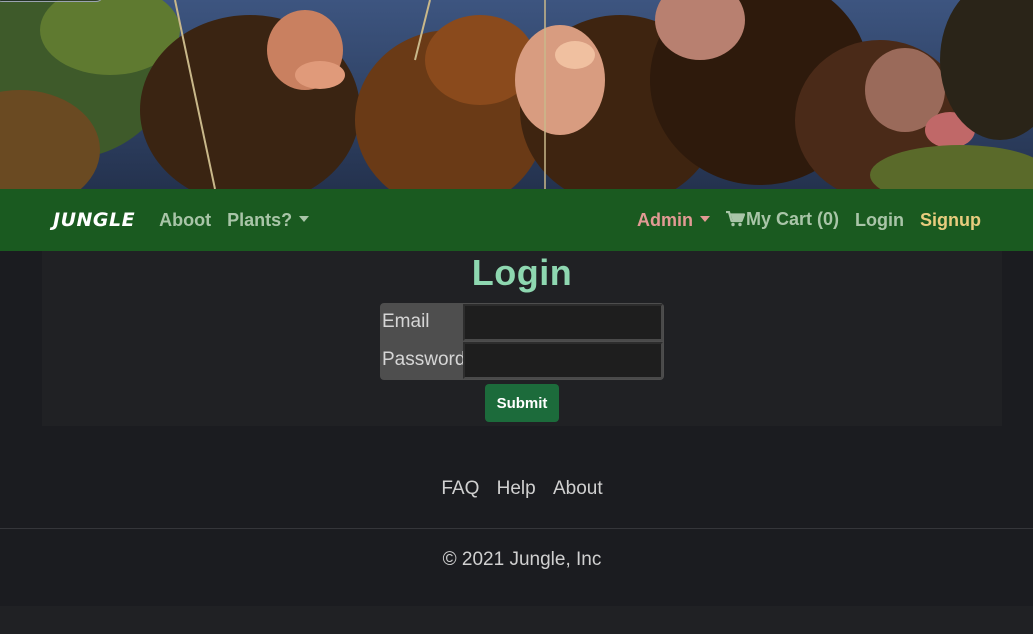 Image resolution: width=1033 pixels, height=634 pixels. I want to click on nav-admin-label: Admin, so click(665, 219).